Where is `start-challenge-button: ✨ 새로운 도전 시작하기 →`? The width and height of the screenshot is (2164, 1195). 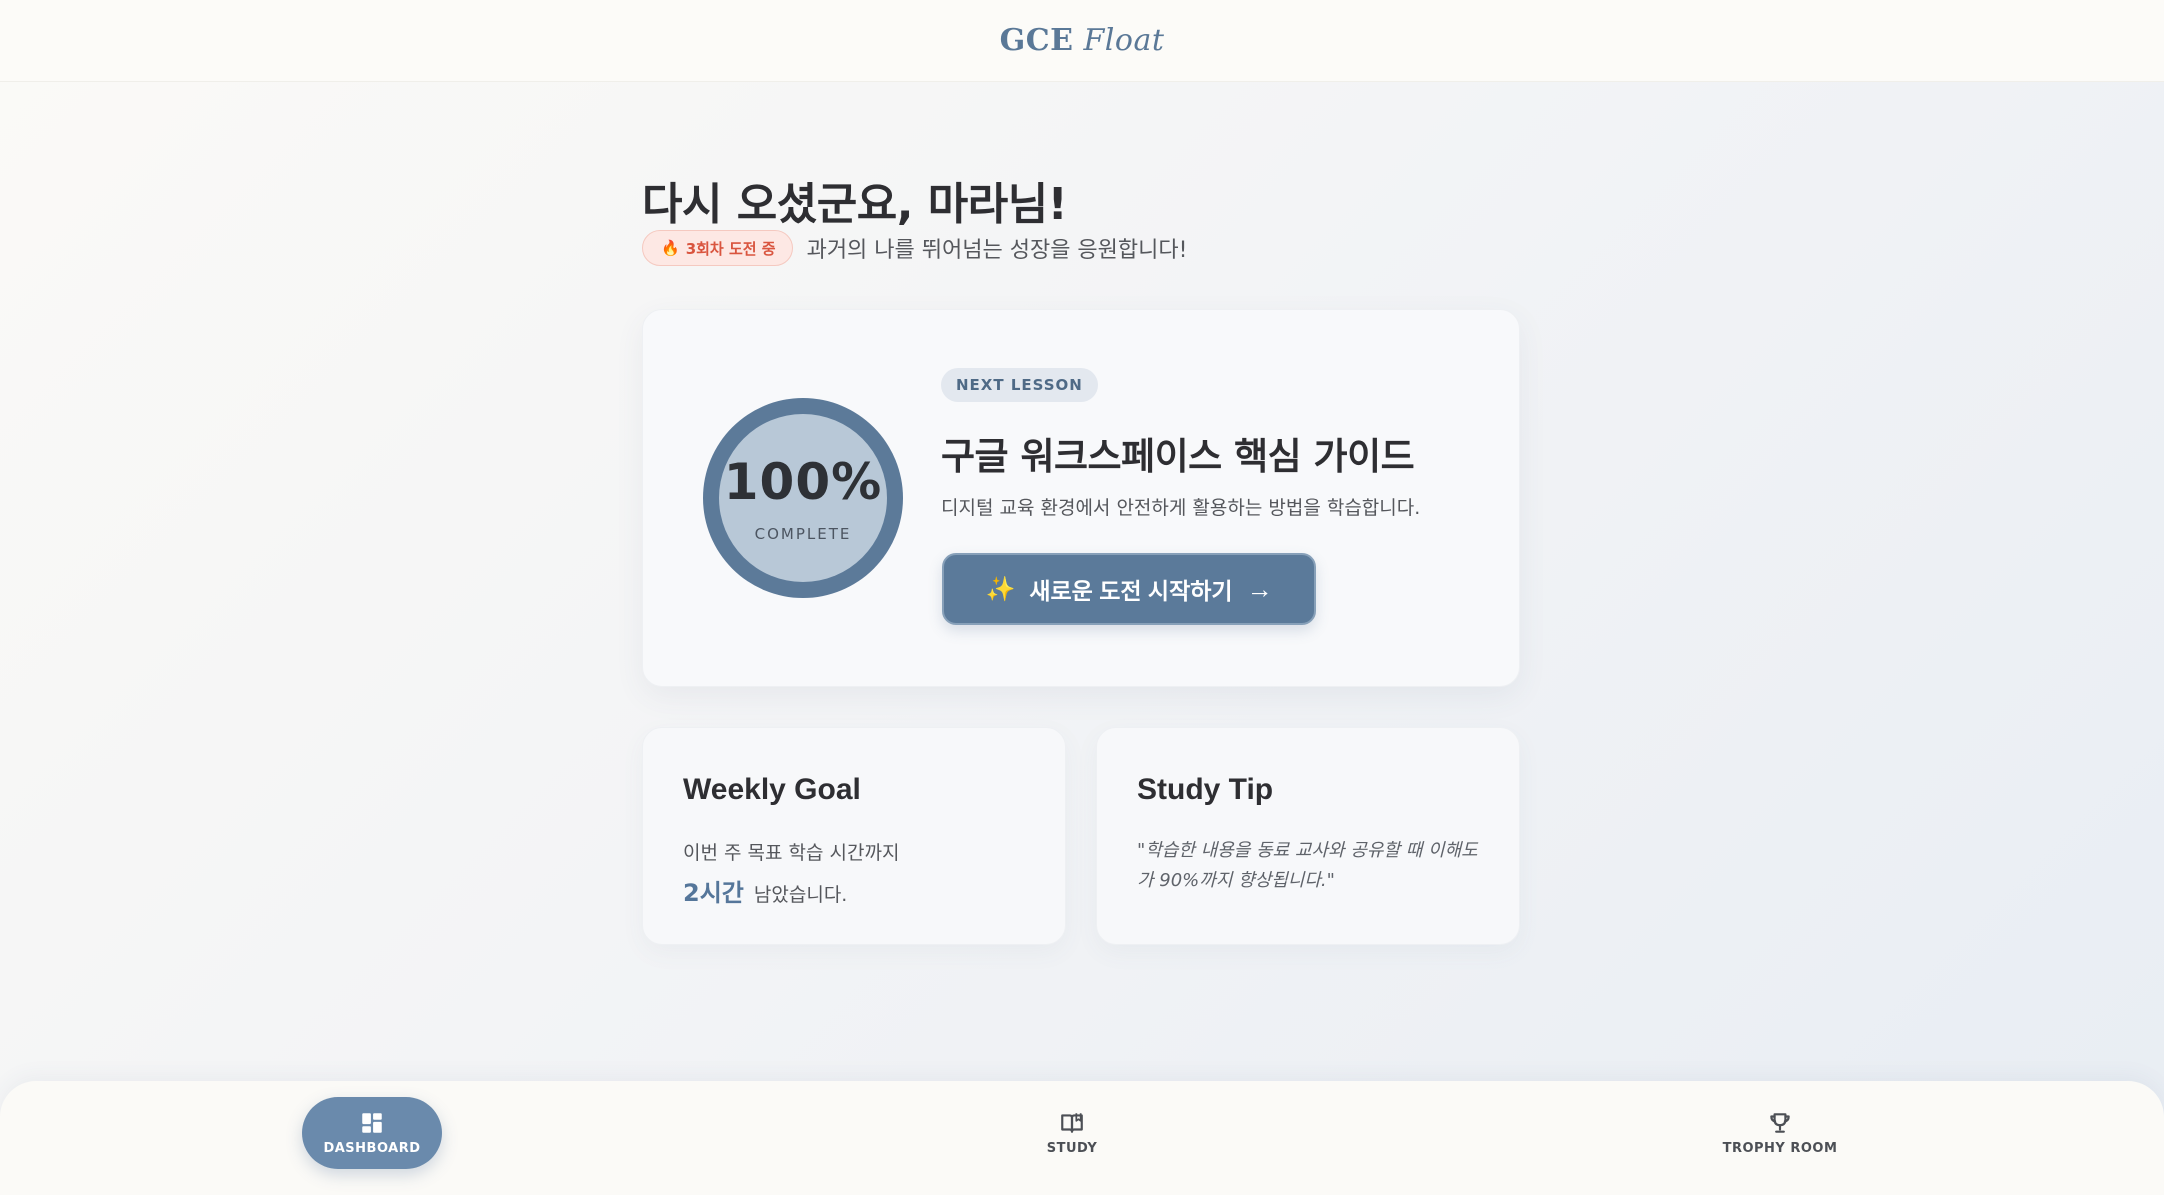
start-challenge-button: ✨ 새로운 도전 시작하기 → is located at coordinates (1129, 589).